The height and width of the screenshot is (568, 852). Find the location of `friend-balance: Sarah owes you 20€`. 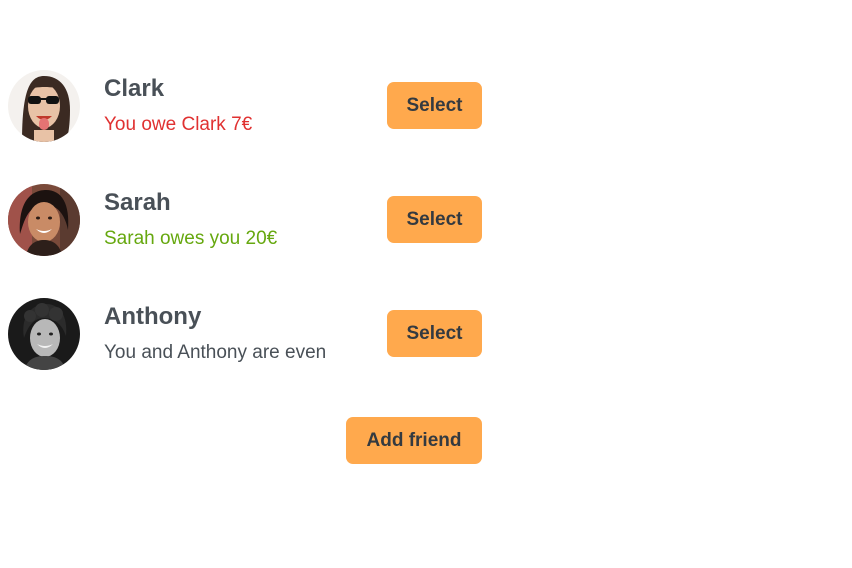

friend-balance: Sarah owes you 20€ is located at coordinates (191, 238).